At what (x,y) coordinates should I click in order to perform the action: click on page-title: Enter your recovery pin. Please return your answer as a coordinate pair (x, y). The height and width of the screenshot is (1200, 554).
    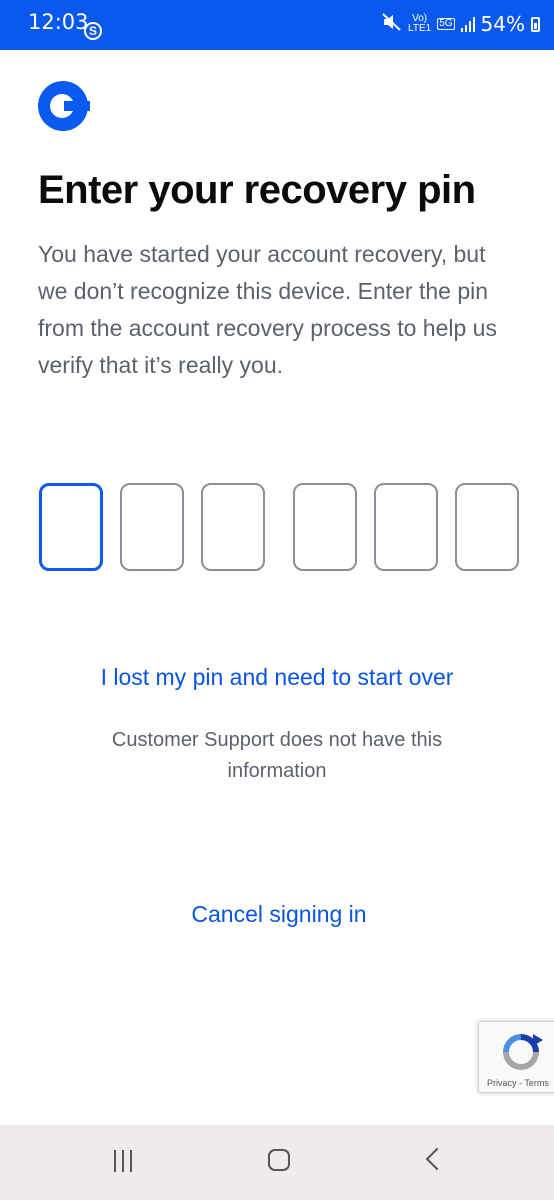
    Looking at the image, I should click on (257, 190).